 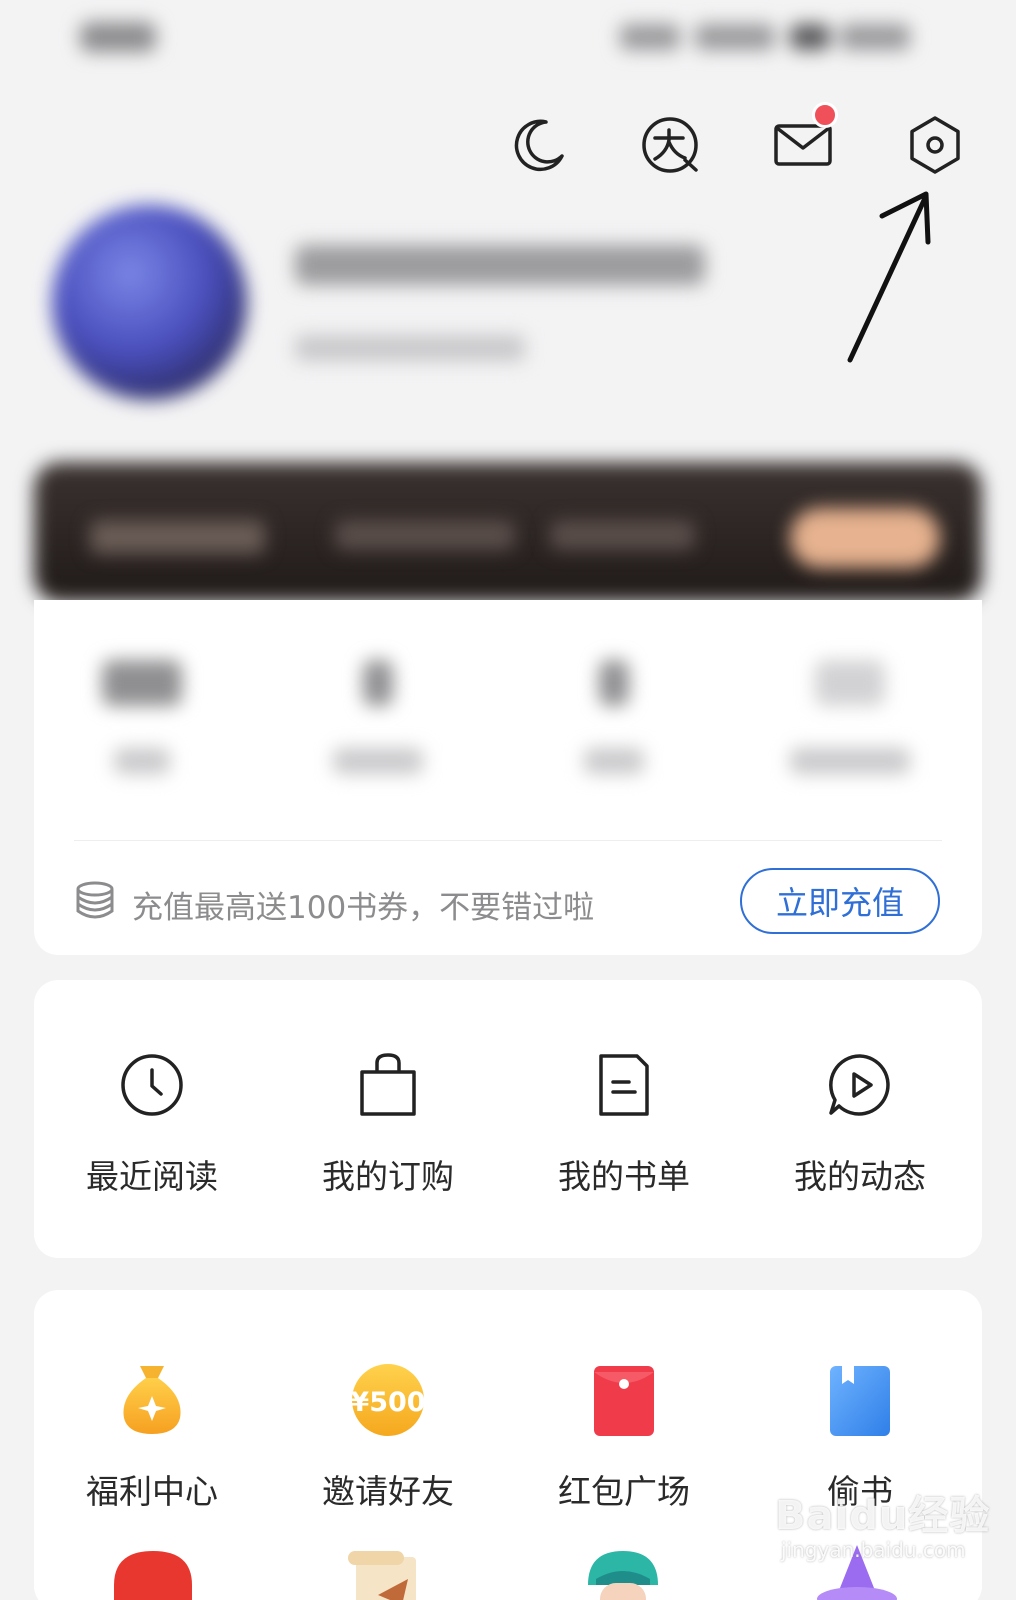 I want to click on benefit-label: 邀请好友, so click(x=388, y=1491).